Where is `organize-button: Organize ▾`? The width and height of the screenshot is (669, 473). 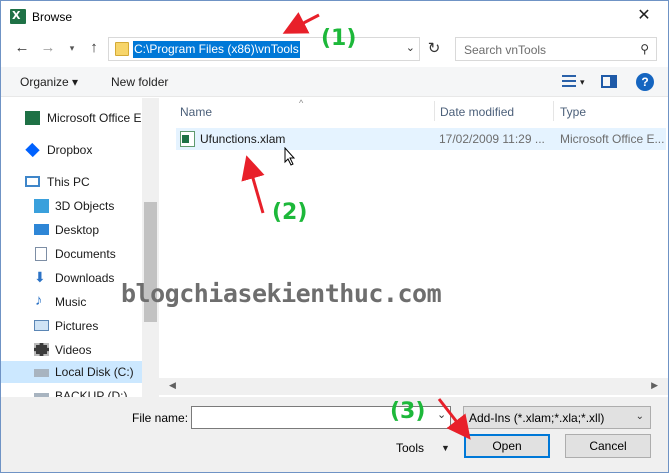 organize-button: Organize ▾ is located at coordinates (49, 82).